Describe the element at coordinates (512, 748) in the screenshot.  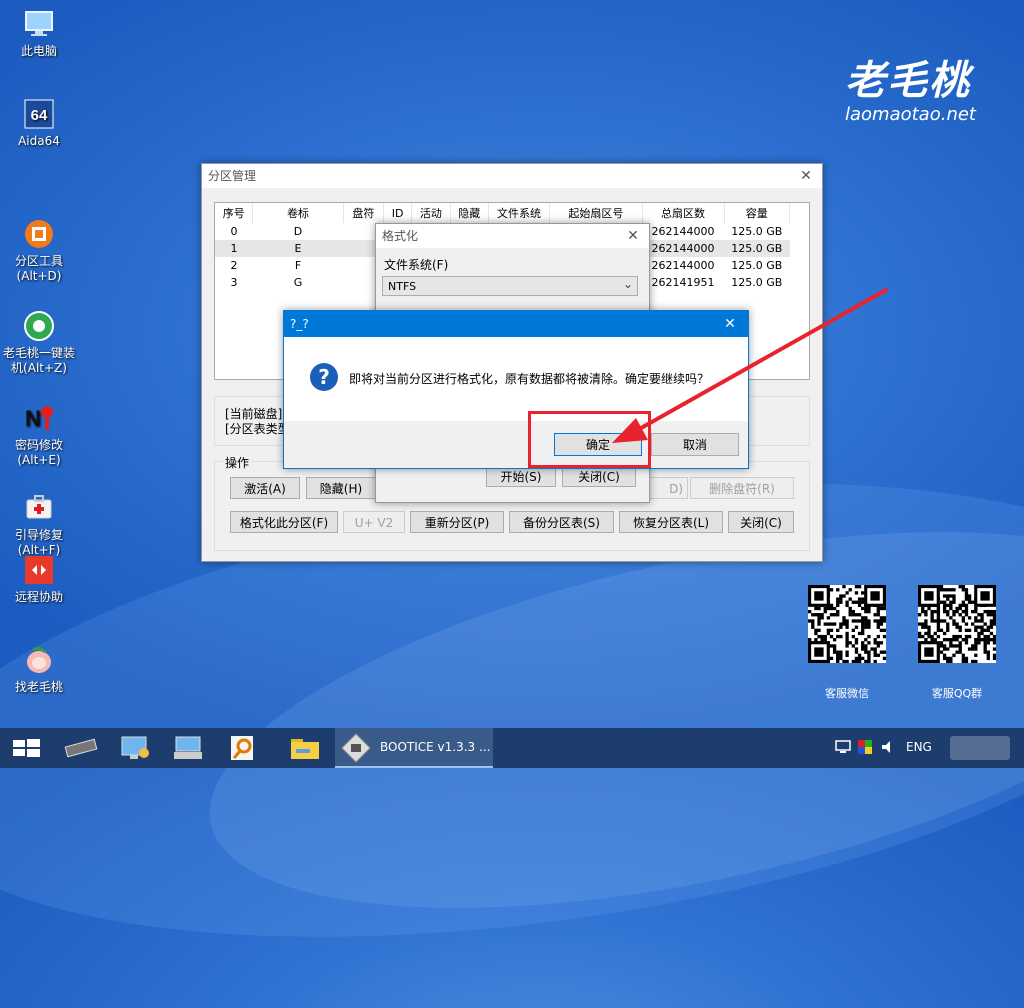
I see `taskbar: BOOTICE v1.3.3 ... ENG` at that location.